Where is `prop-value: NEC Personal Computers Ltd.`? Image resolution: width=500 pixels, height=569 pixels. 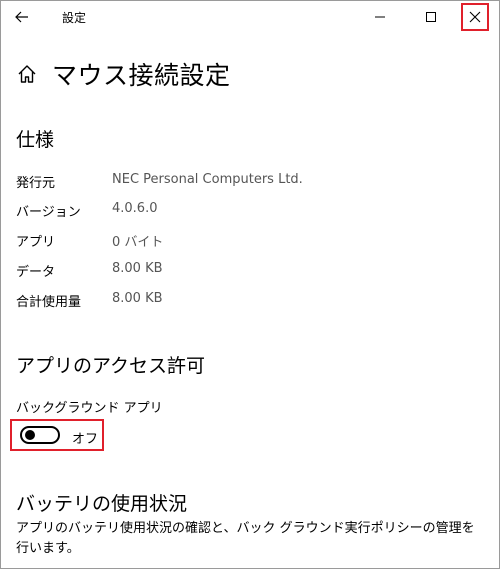
prop-value: NEC Personal Computers Ltd. is located at coordinates (207, 179).